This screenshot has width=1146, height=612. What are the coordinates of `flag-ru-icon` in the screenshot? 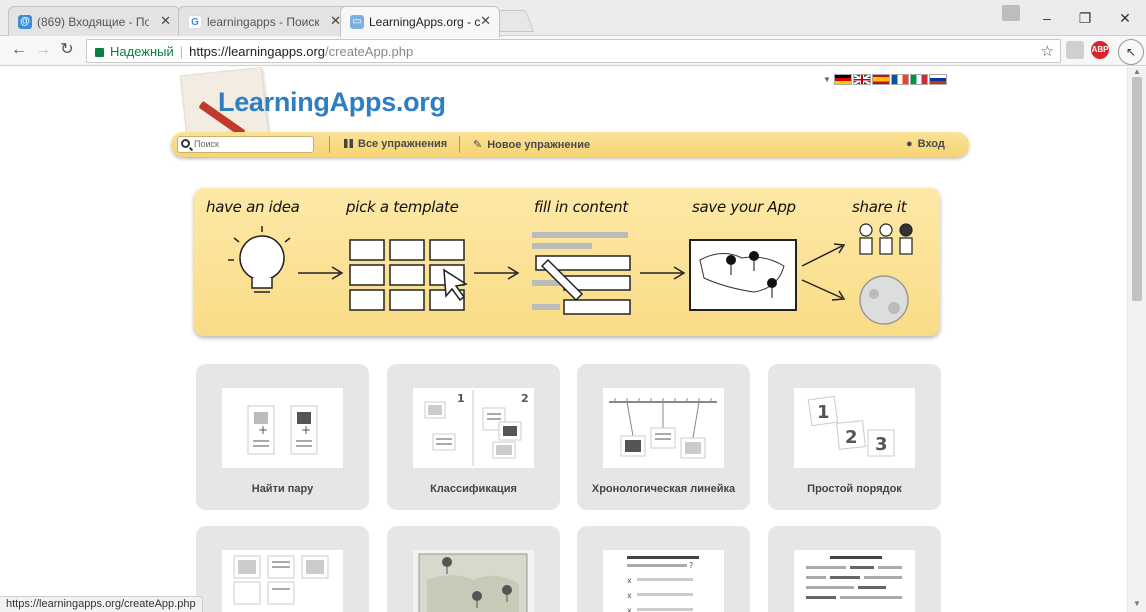 It's located at (938, 79).